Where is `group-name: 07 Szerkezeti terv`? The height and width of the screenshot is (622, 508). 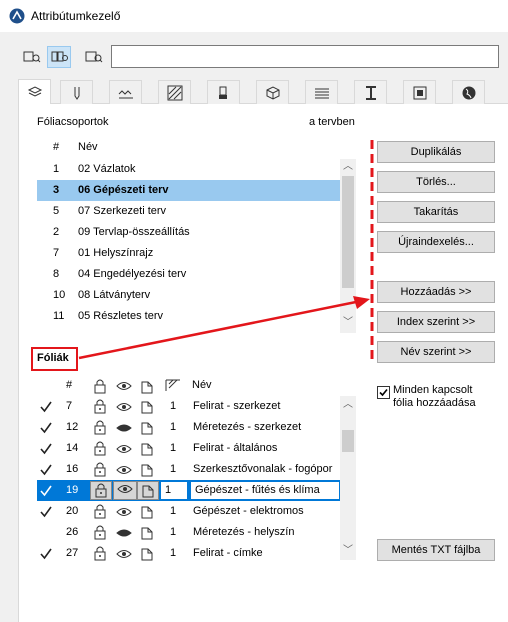 group-name: 07 Szerkezeti terv is located at coordinates (122, 211).